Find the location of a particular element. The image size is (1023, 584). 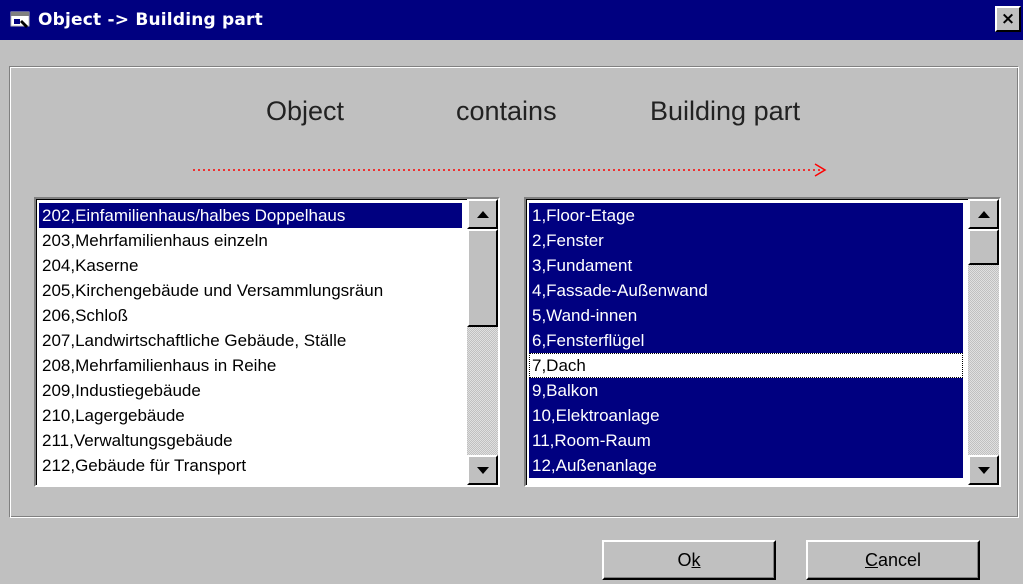

ok-mnemonic: k is located at coordinates (696, 559).